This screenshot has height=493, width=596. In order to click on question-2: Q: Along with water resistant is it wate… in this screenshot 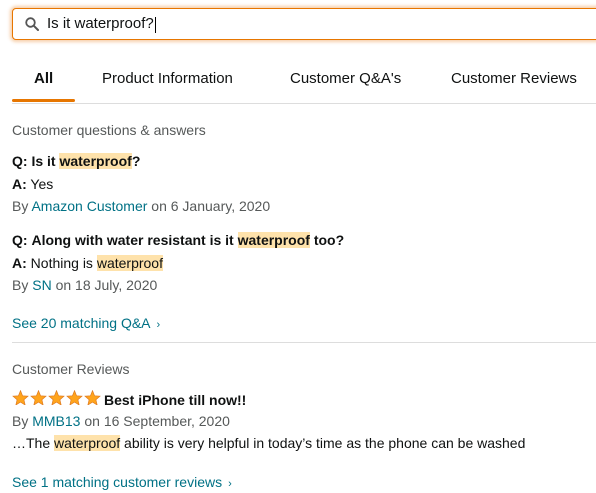, I will do `click(178, 240)`.